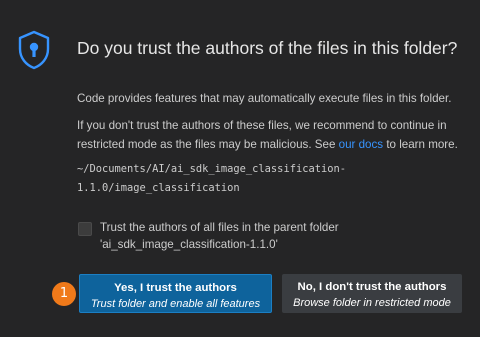 The width and height of the screenshot is (480, 337). Describe the element at coordinates (189, 244) in the screenshot. I see `trust-parent-folder-name: 'ai_sdk_image_classification-1.1.0'` at that location.